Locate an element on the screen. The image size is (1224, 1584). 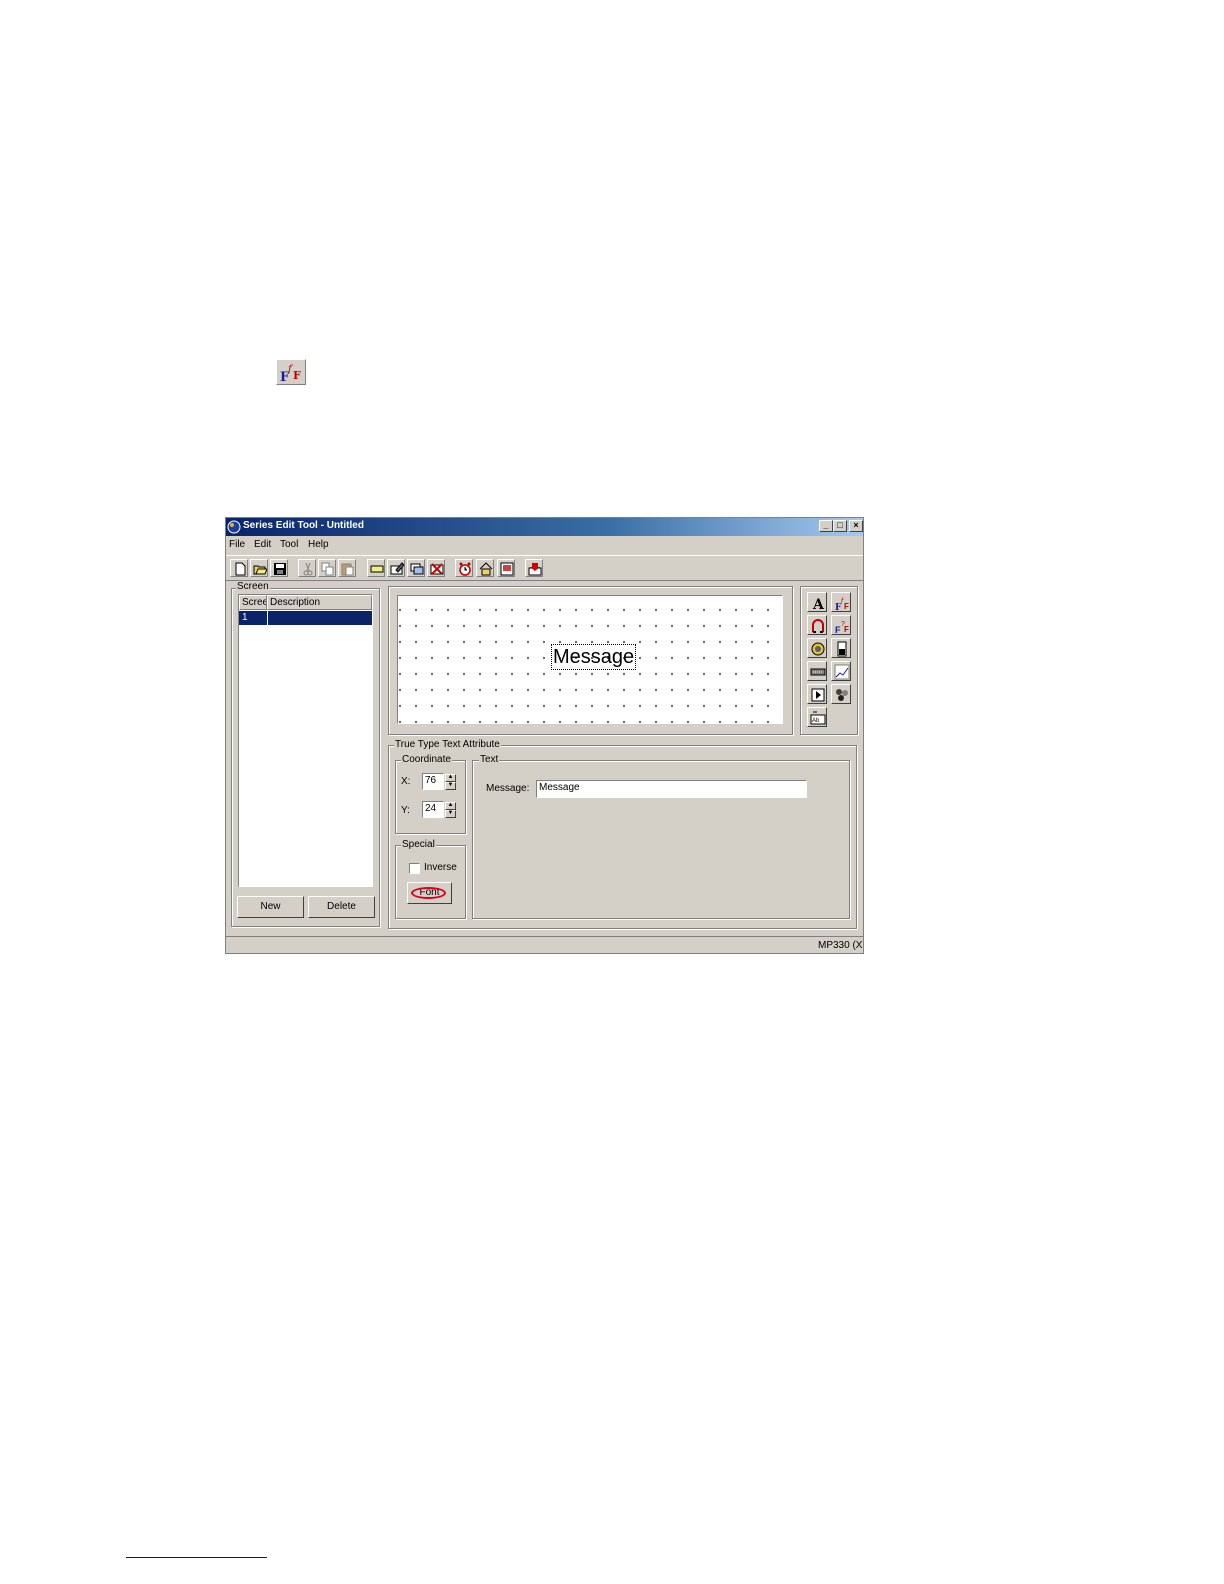
truetype-text-icon: FfF is located at coordinates (841, 602).